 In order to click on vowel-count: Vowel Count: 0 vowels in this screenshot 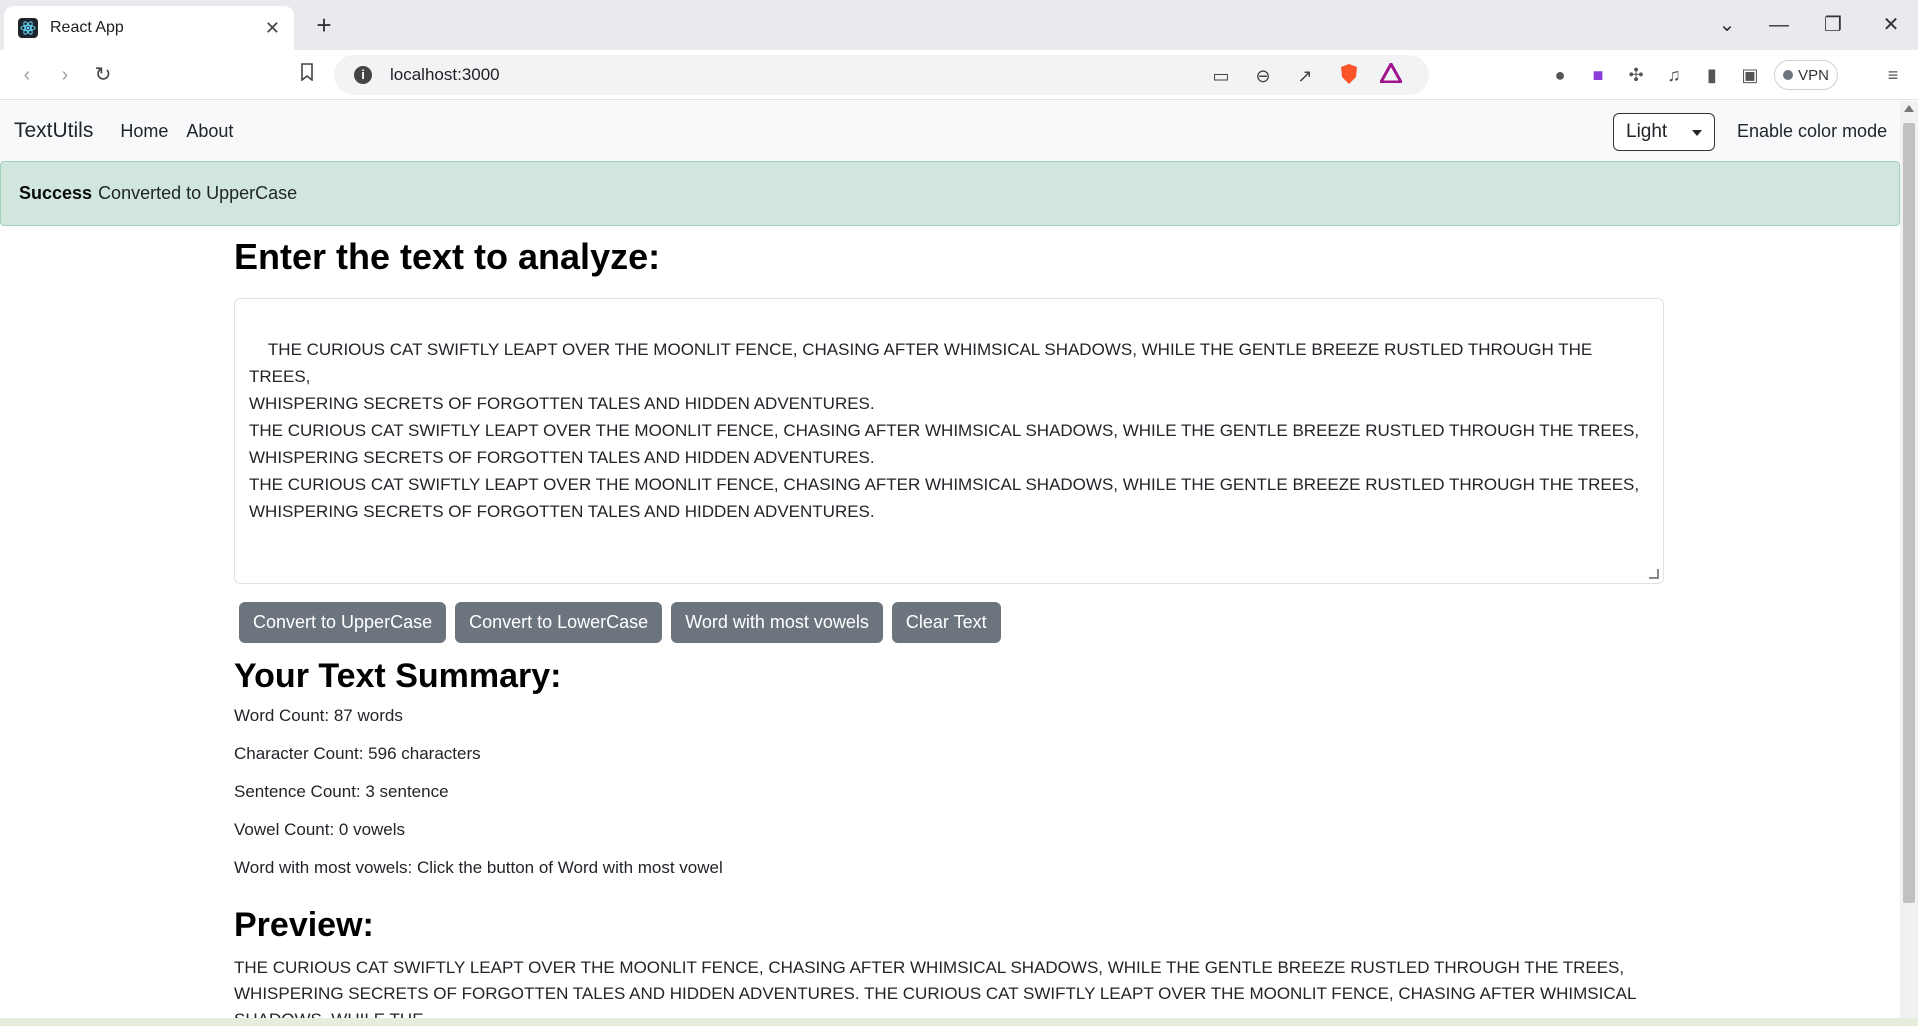, I will do `click(320, 829)`.